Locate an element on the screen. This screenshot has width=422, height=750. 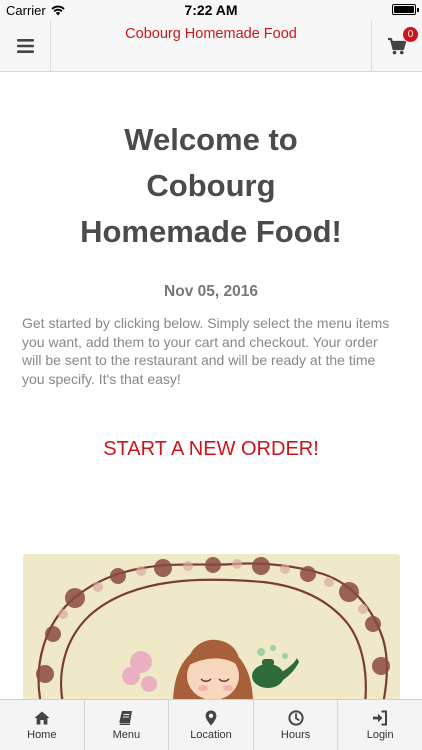
tab-menu-label: Menu is located at coordinates (126, 734).